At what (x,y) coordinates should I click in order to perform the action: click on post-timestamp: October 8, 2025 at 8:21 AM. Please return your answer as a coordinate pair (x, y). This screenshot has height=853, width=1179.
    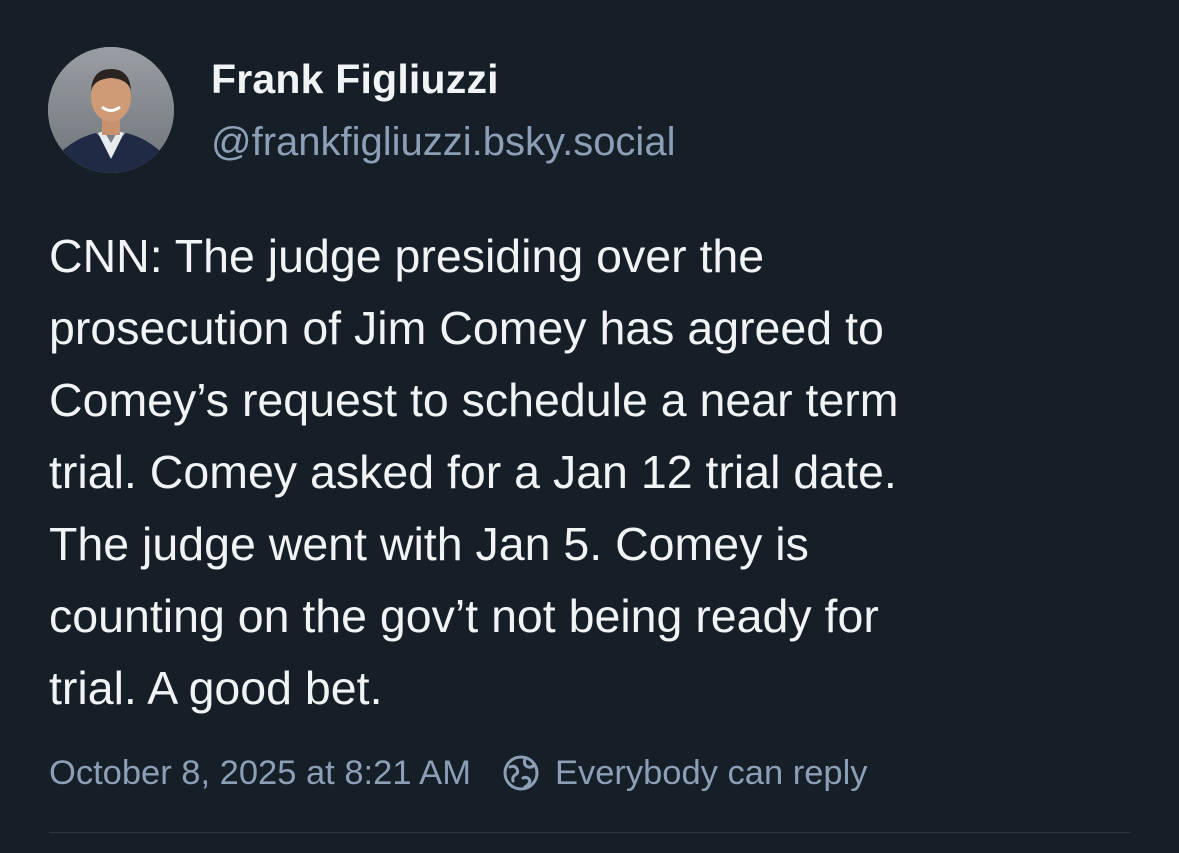
    Looking at the image, I should click on (260, 773).